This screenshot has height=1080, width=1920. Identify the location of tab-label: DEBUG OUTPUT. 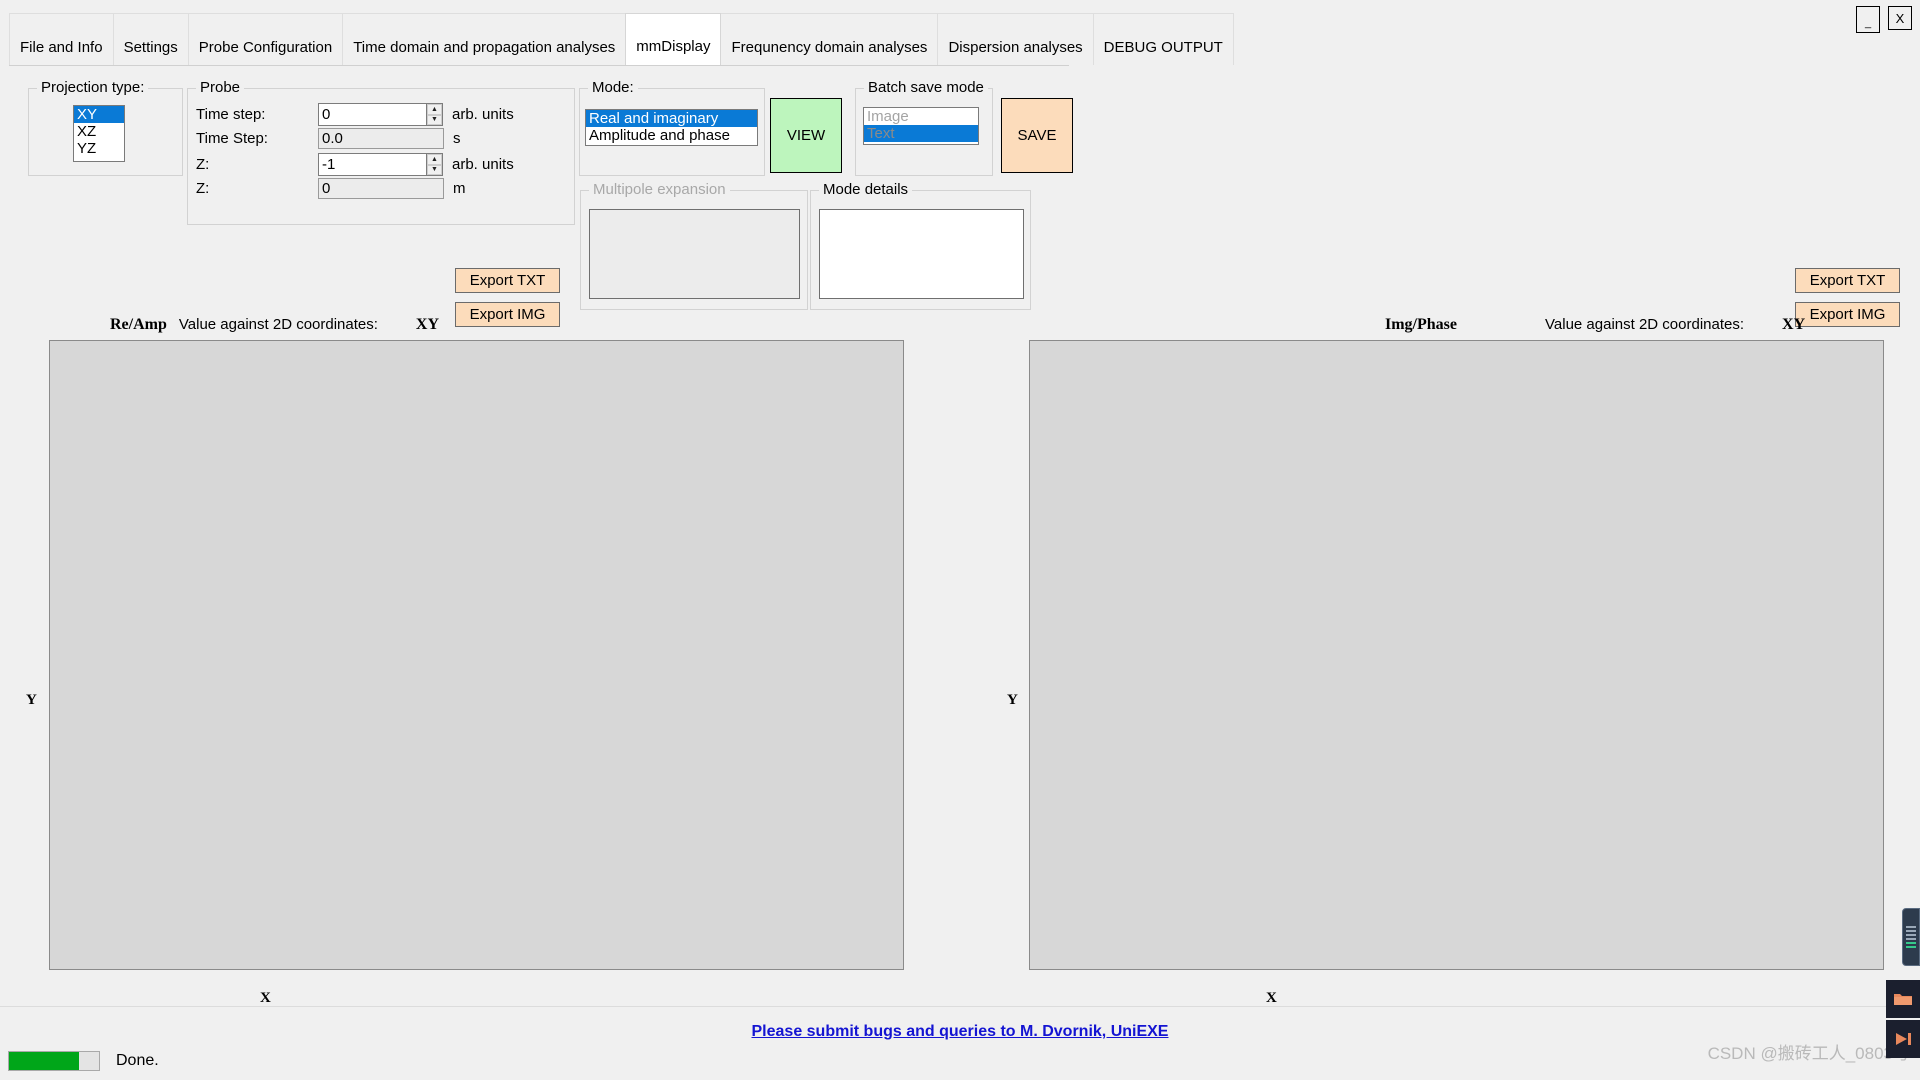
(1163, 47).